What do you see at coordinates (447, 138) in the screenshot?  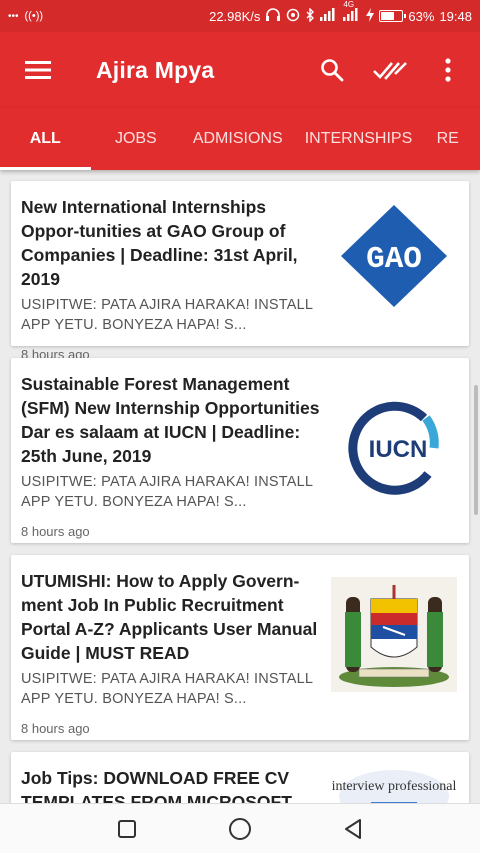 I see `tab-label: RE` at bounding box center [447, 138].